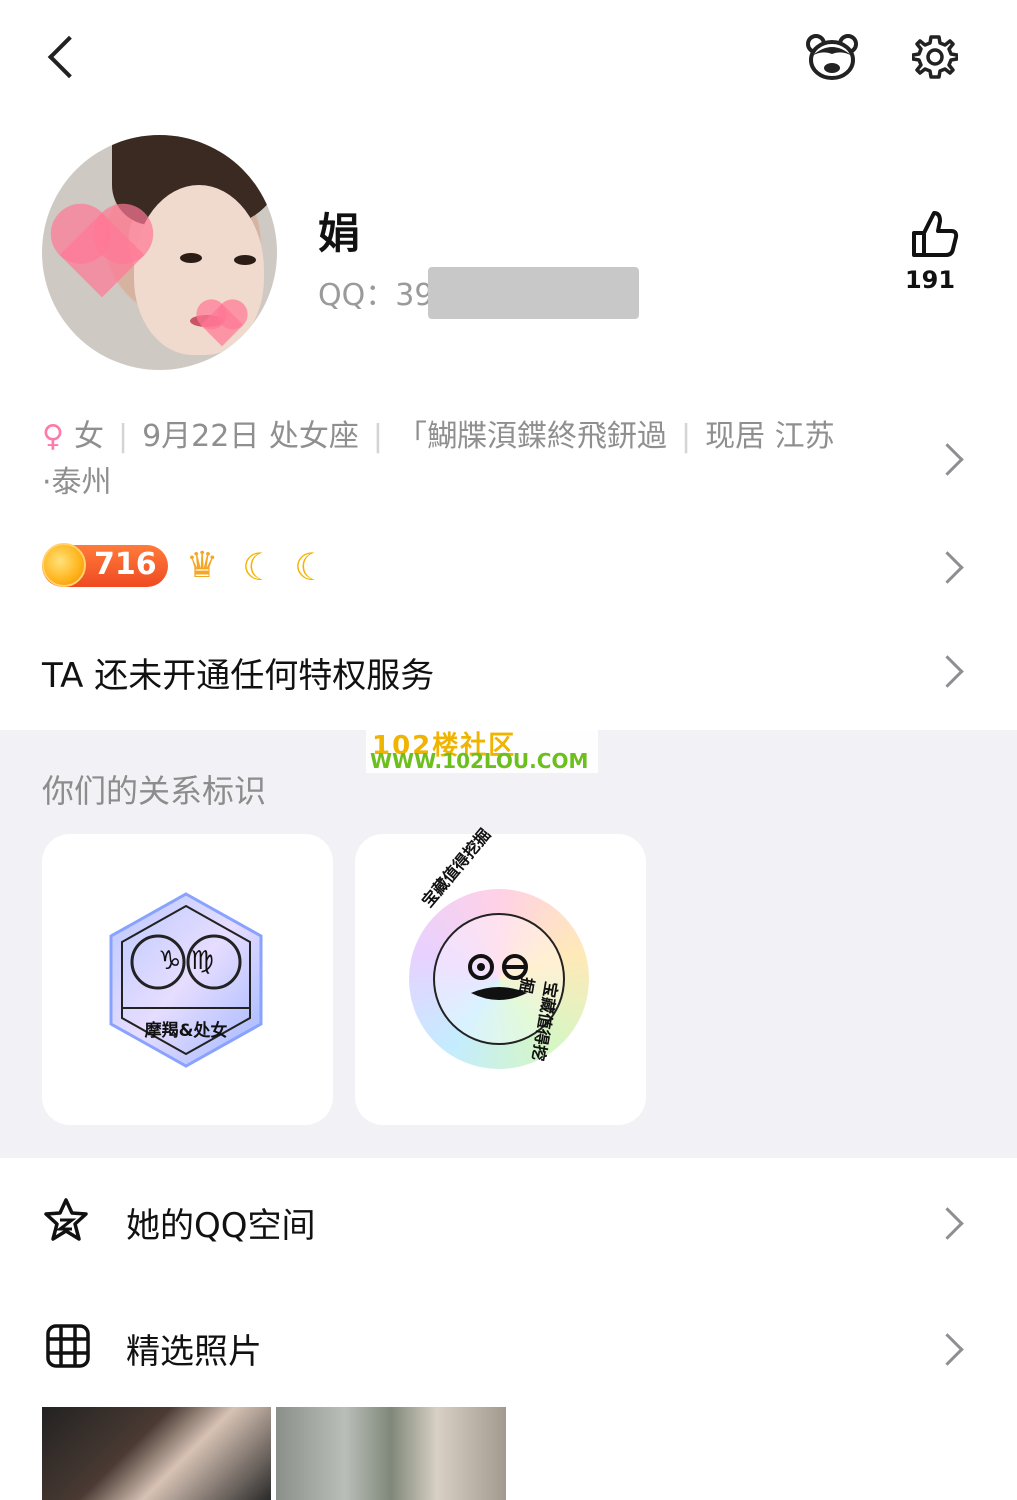 This screenshot has height=1500, width=1017. Describe the element at coordinates (202, 565) in the screenshot. I see `crown-icon: ♛` at that location.